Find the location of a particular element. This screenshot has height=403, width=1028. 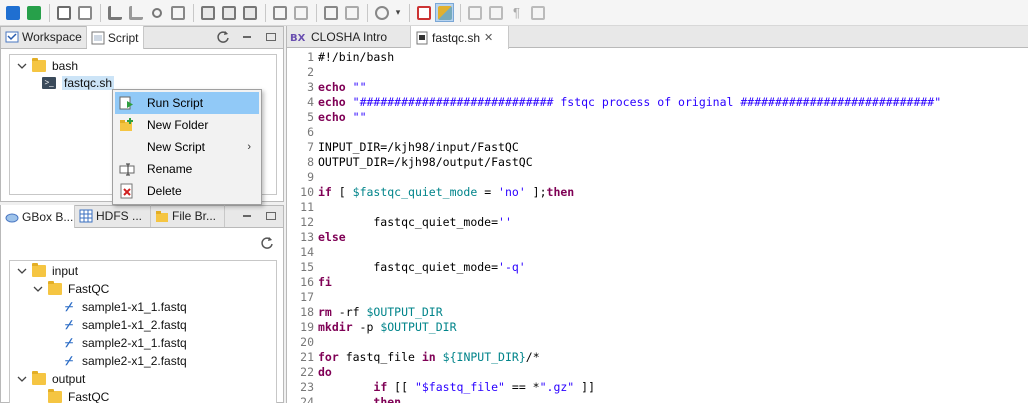

code-token: OUTPUT_DIR=/kjh98/output/FastQC is located at coordinates (425, 161).